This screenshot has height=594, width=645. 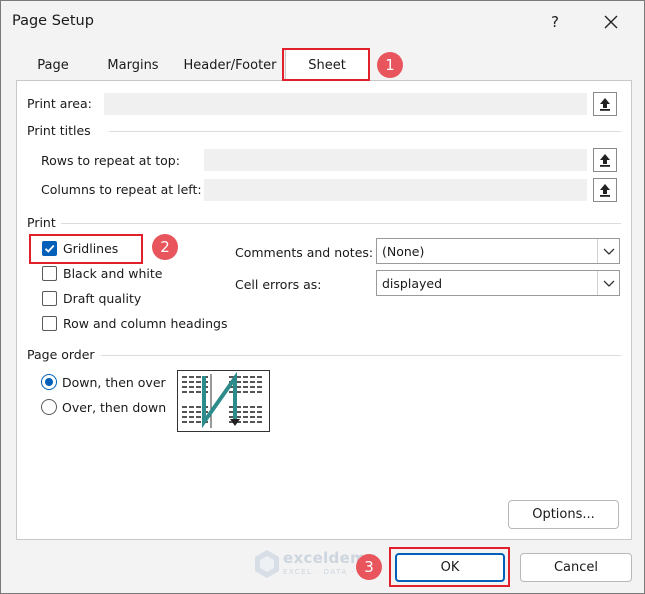 I want to click on tab-margins: Margins, so click(x=133, y=66).